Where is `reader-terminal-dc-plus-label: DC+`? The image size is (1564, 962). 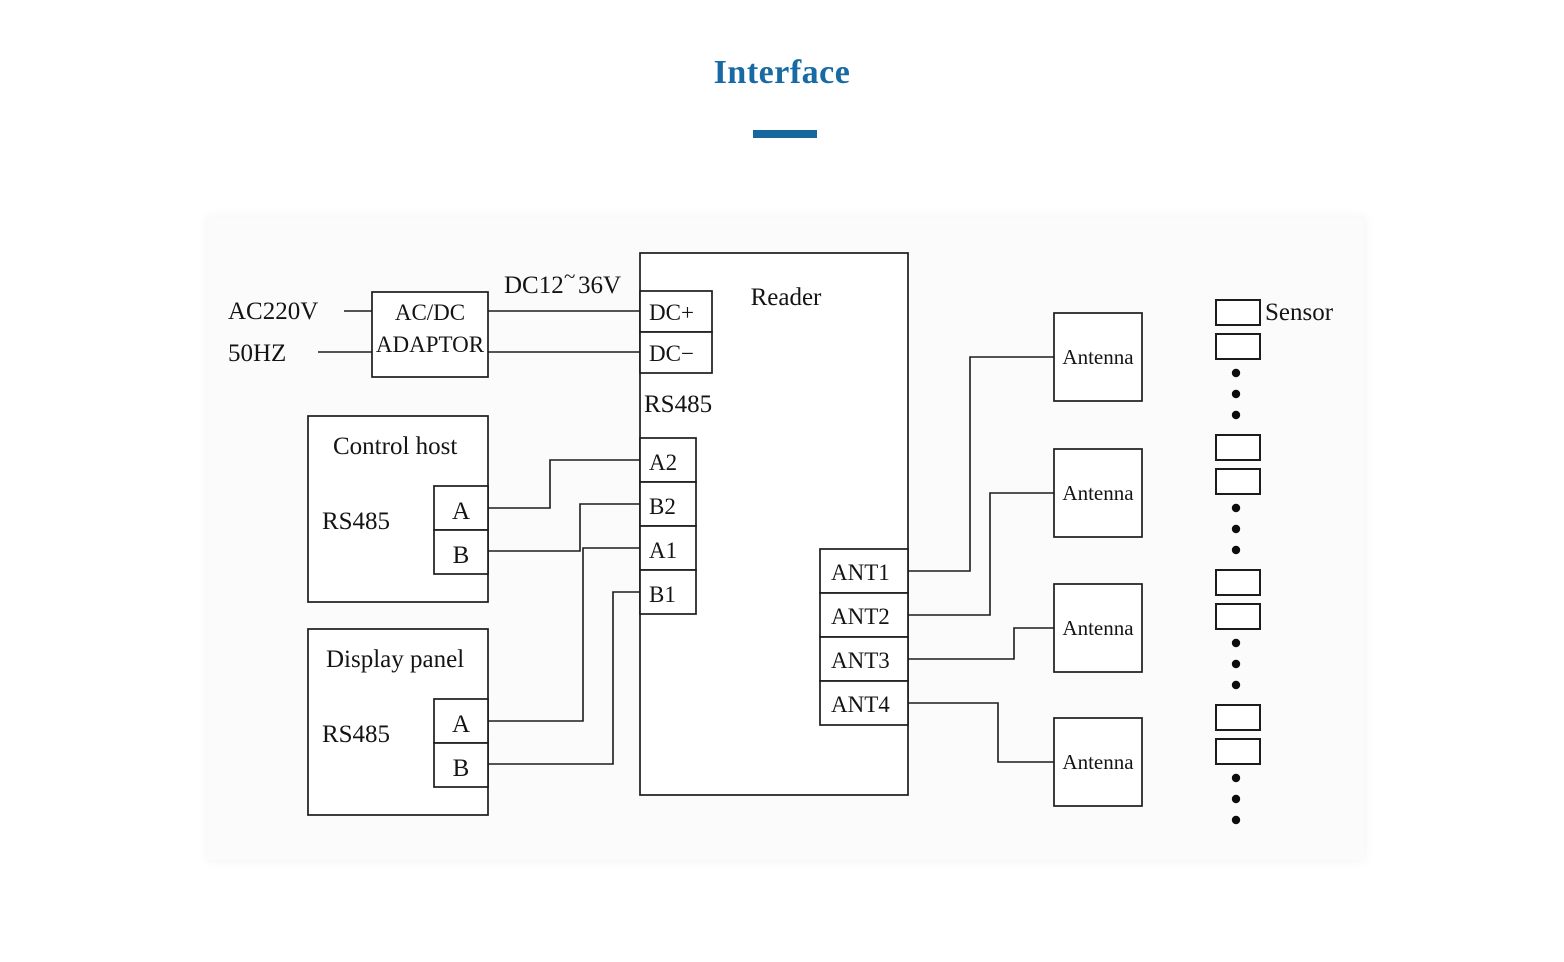
reader-terminal-dc-plus-label: DC+ is located at coordinates (671, 312).